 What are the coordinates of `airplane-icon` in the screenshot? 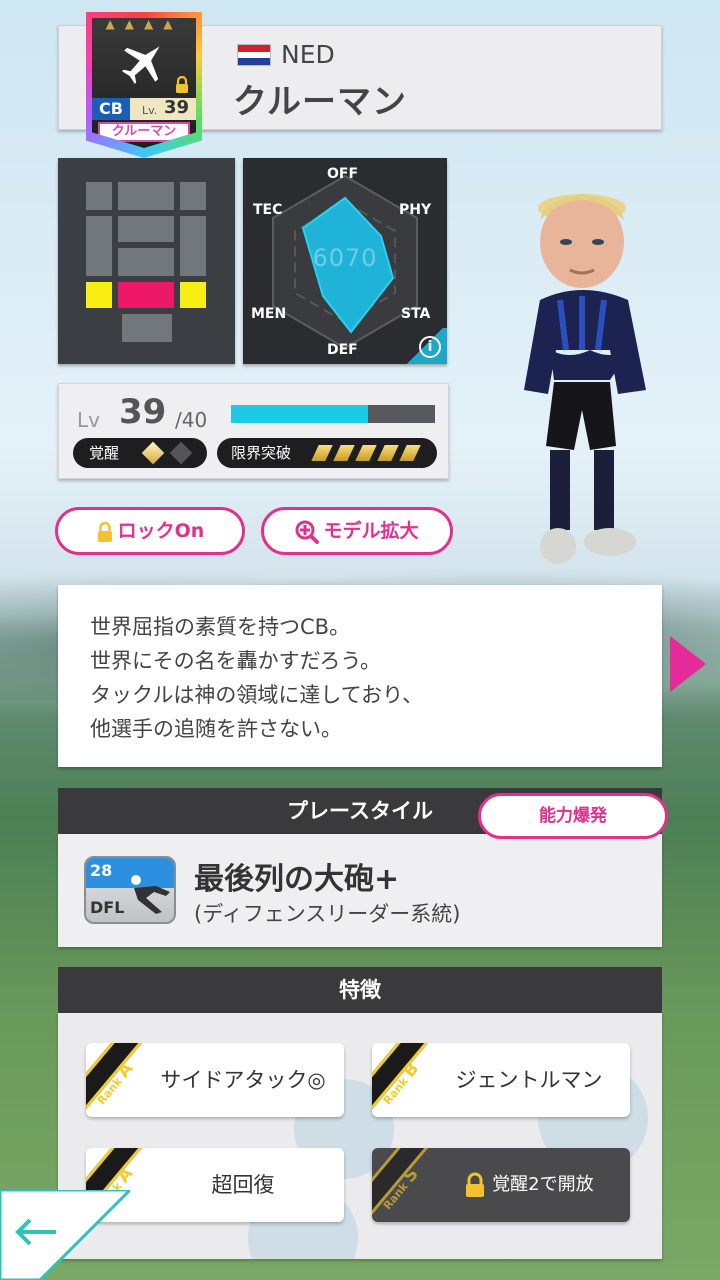 It's located at (141, 65).